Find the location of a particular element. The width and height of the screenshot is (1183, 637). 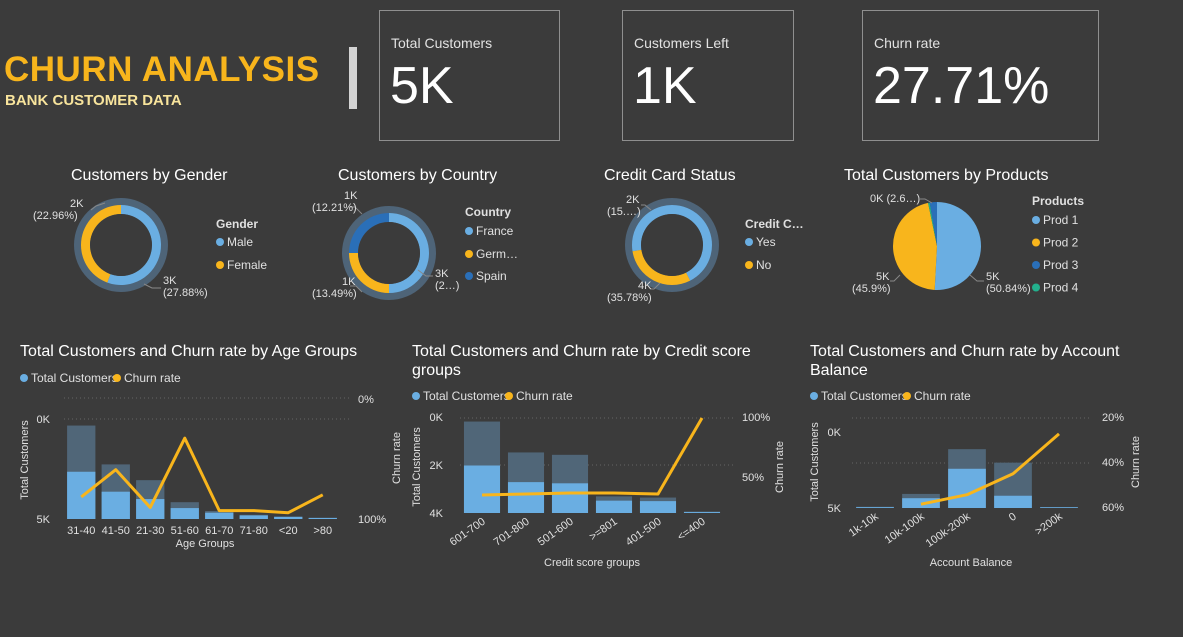

data-label-male: 3K is located at coordinates (170, 281).